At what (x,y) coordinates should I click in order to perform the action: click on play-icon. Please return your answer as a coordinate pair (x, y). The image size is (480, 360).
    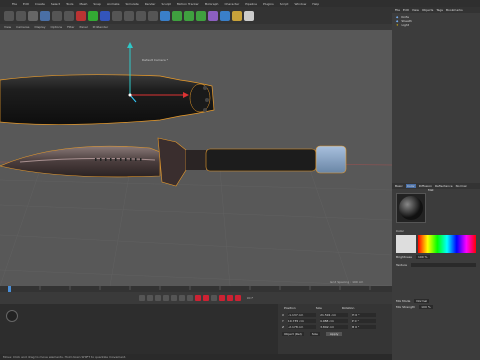
    Looking at the image, I should click on (165, 298).